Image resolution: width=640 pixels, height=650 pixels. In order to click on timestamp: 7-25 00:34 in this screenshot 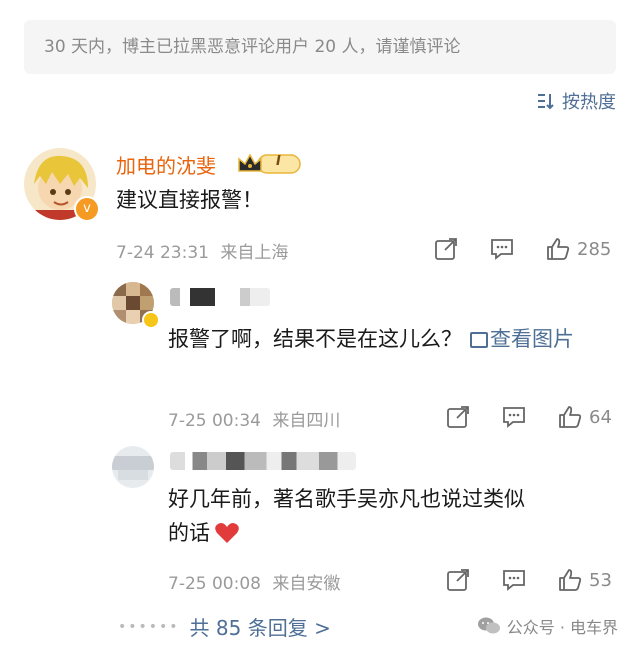, I will do `click(214, 421)`.